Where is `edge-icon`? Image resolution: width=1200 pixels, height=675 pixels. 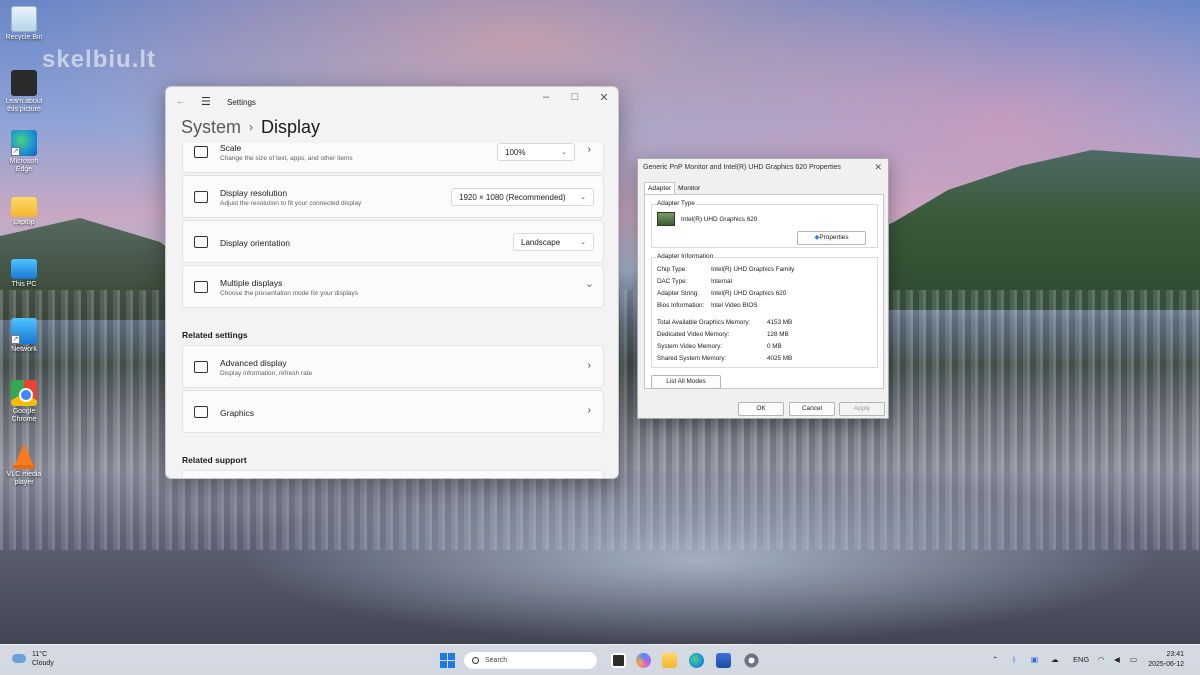
edge-icon is located at coordinates (696, 660).